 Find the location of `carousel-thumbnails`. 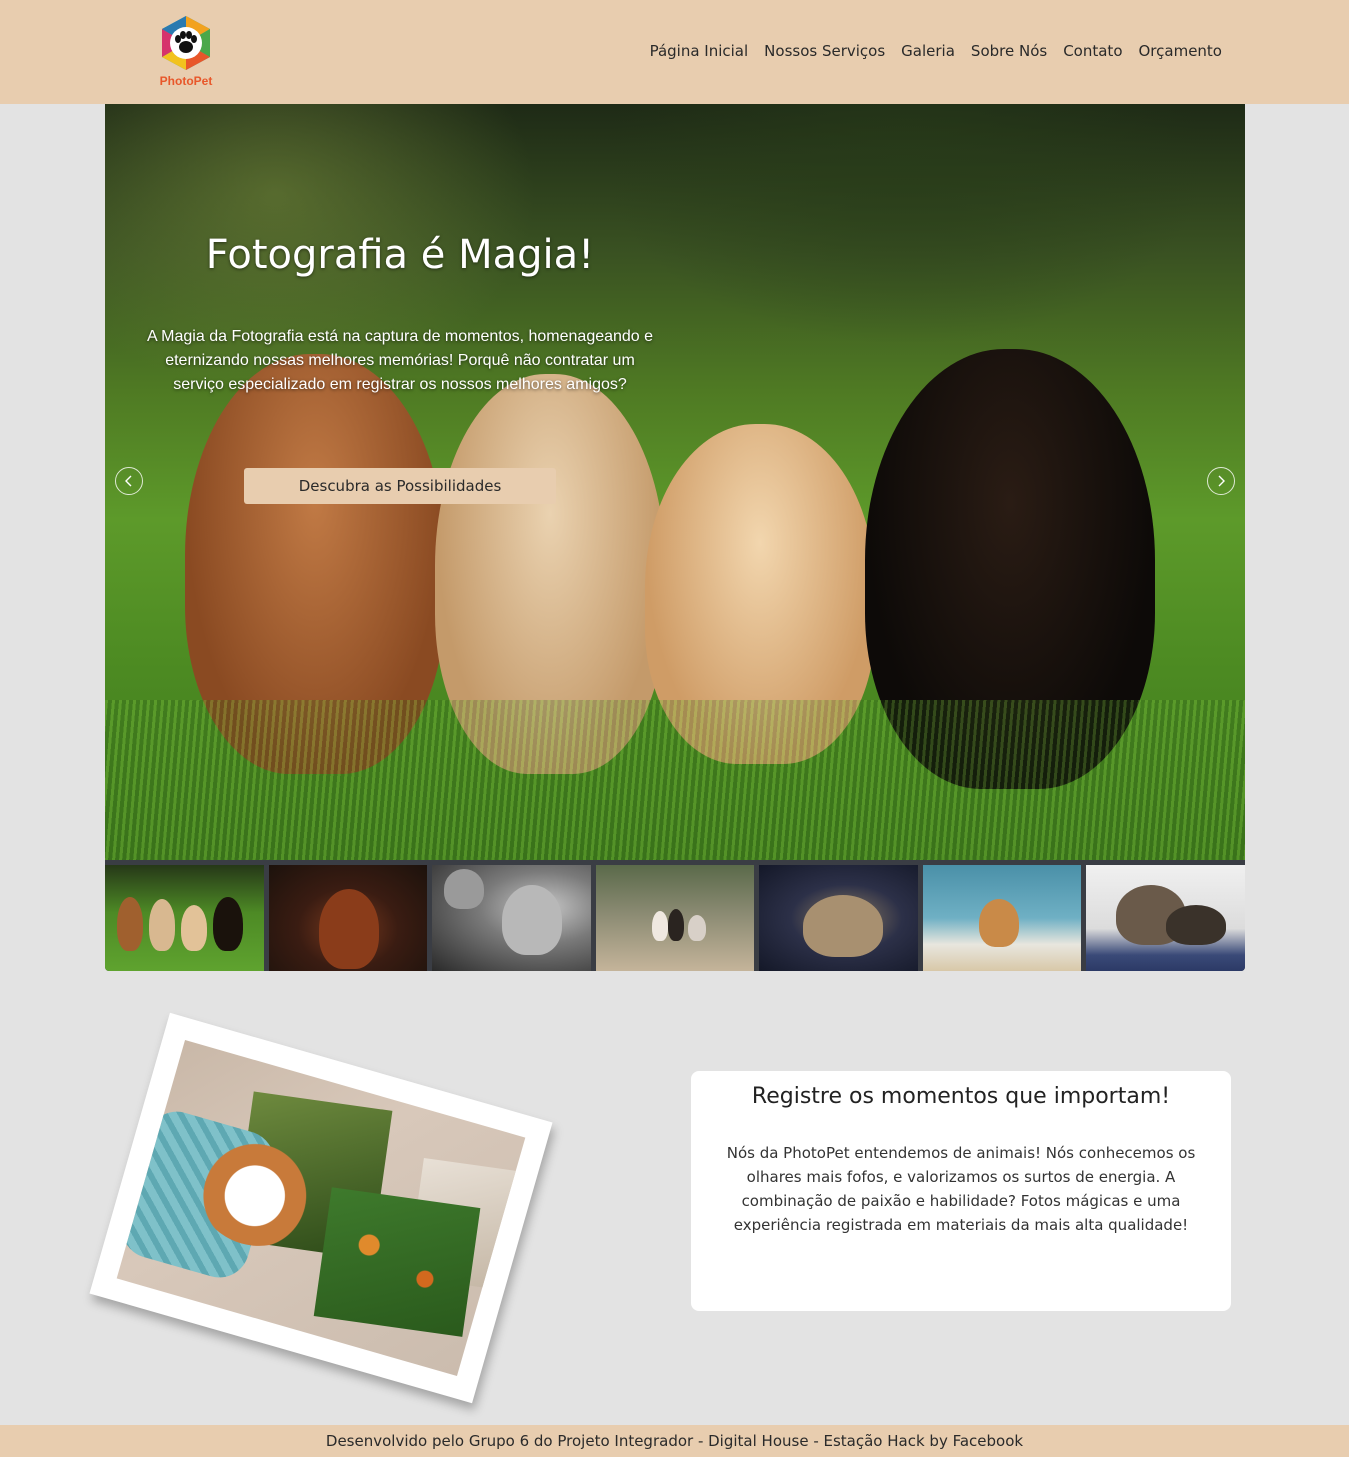

carousel-thumbnails is located at coordinates (675, 915).